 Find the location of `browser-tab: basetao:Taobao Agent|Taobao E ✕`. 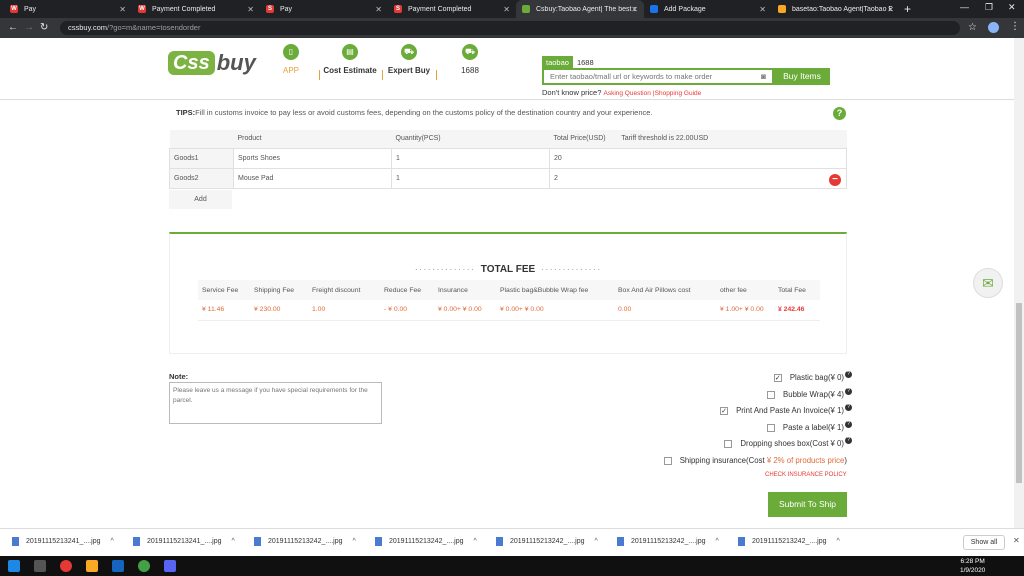

browser-tab: basetao:Taobao Agent|Taobao E ✕ is located at coordinates (836, 9).